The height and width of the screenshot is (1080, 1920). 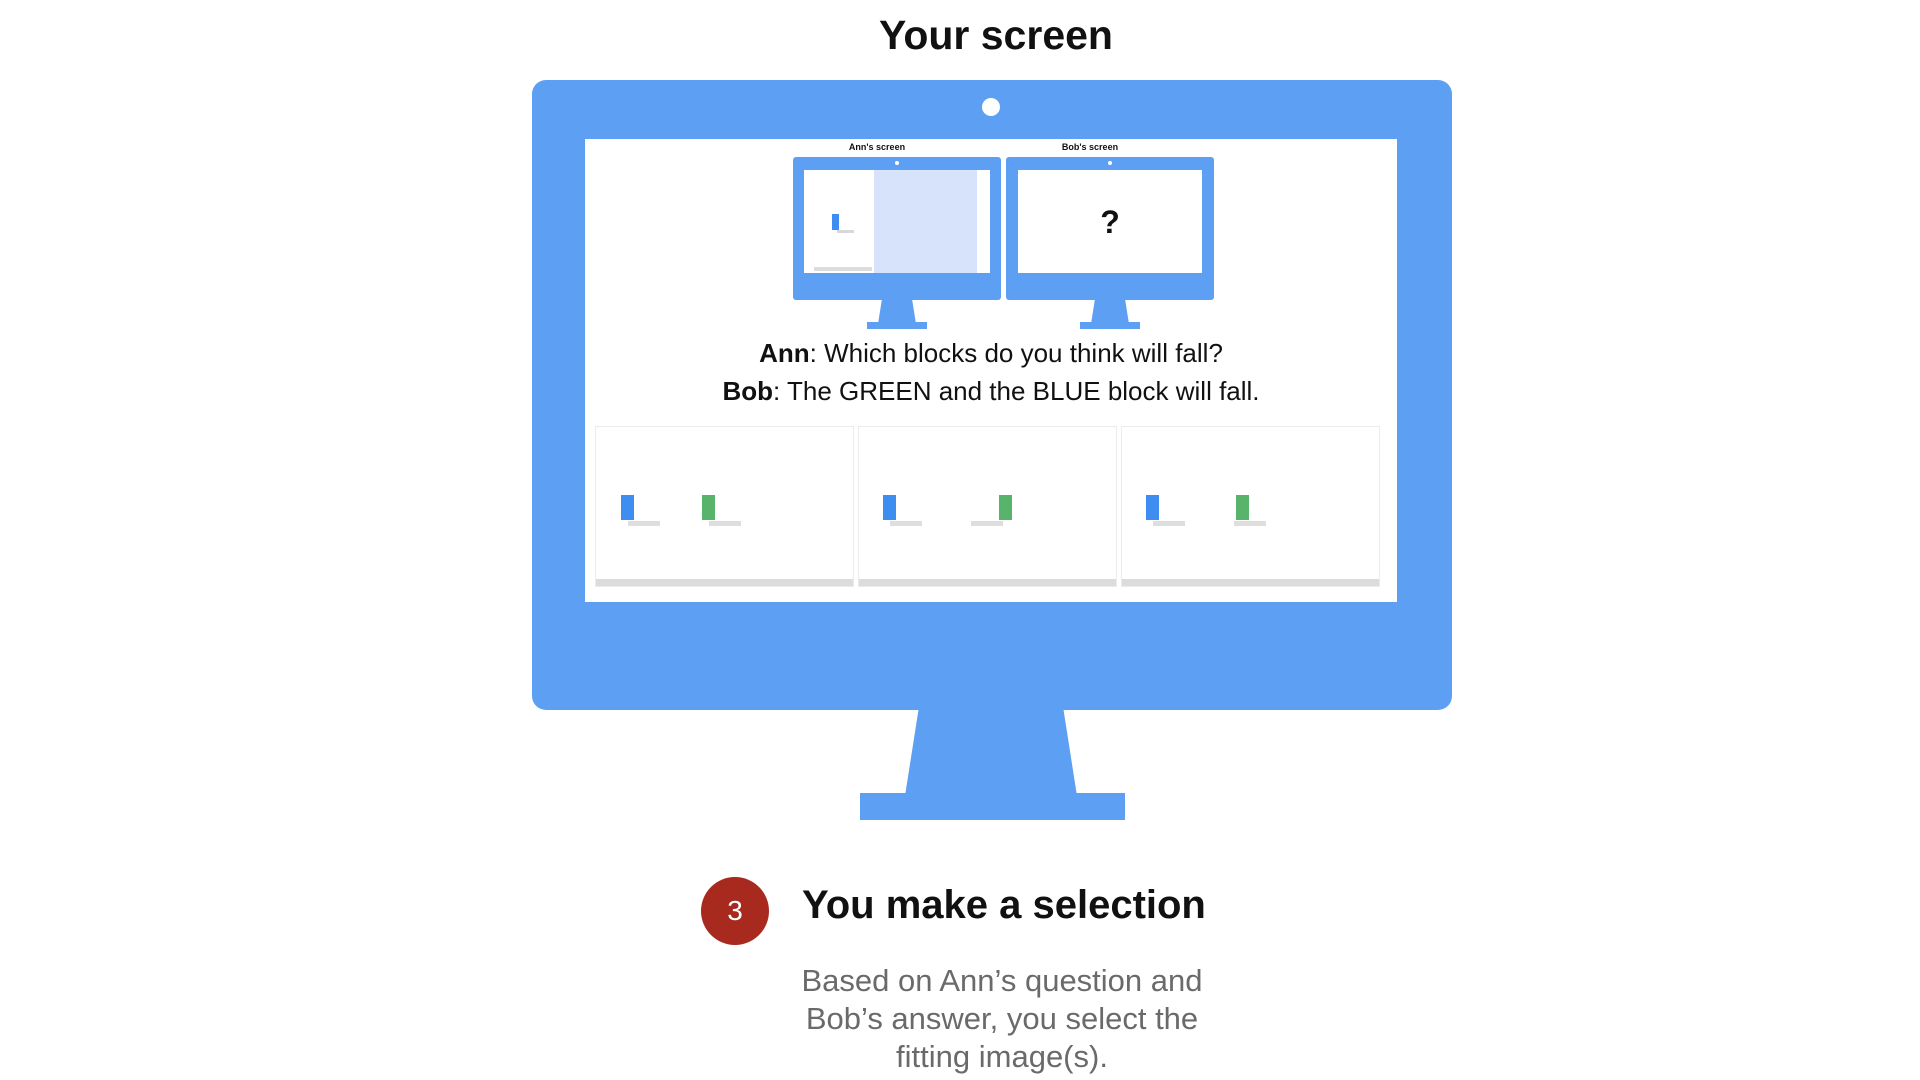 I want to click on ann-mini-monitor, so click(x=897, y=228).